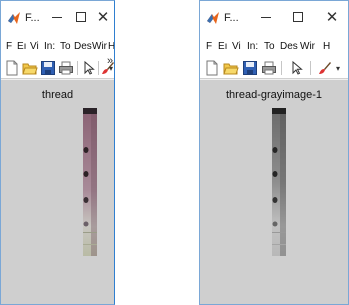 This screenshot has height=305, width=349. What do you see at coordinates (110, 61) in the screenshot?
I see `toolbar-overflow-icon: »` at bounding box center [110, 61].